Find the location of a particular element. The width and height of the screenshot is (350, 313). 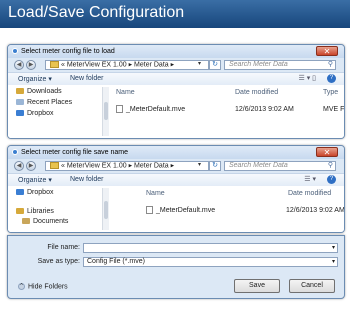

save-button: Save is located at coordinates (257, 286).